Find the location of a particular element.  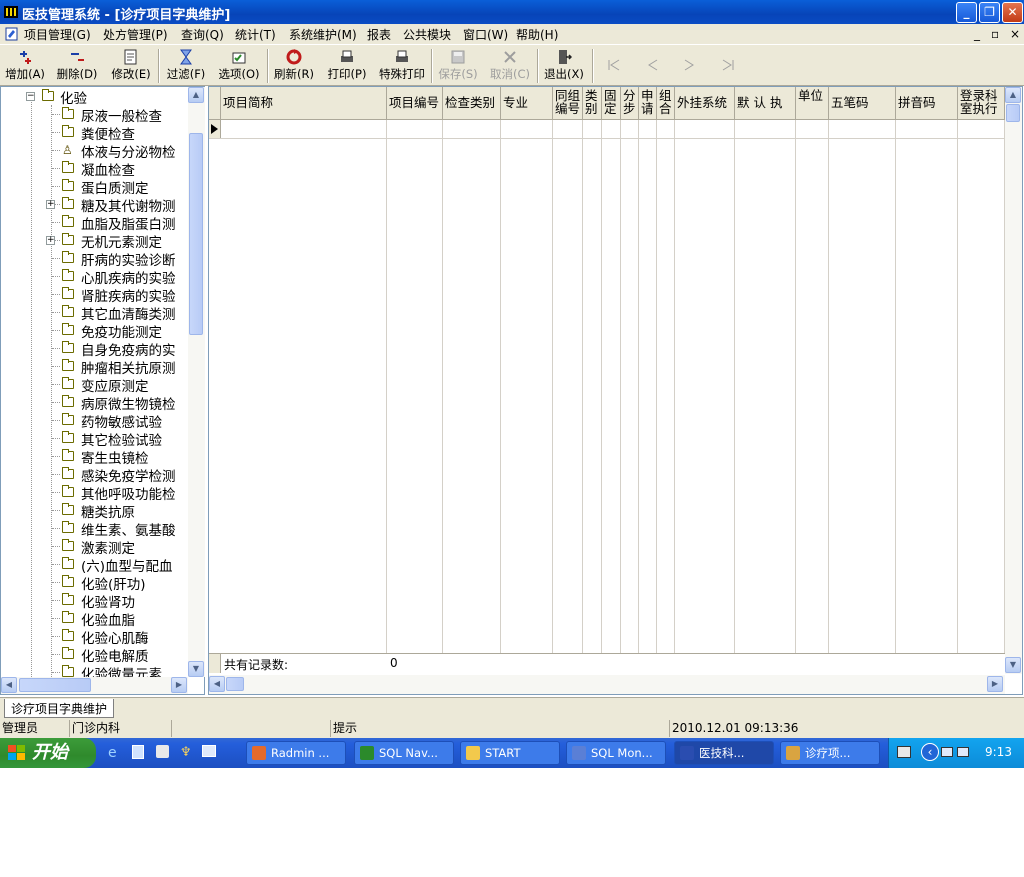

column-header: 组合 is located at coordinates (666, 103).